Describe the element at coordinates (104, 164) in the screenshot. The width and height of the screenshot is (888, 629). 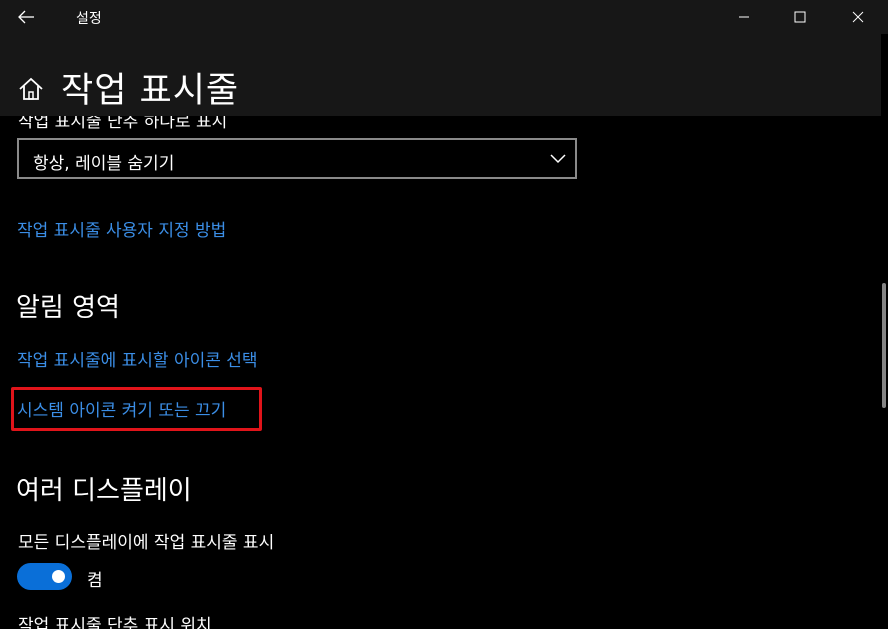
I see `dropdown-selected-value: 항상, 레이블 숨기기` at that location.